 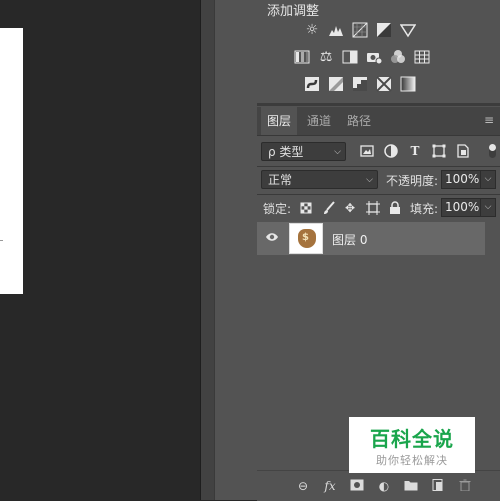 What do you see at coordinates (412, 460) in the screenshot?
I see `watermark-subtitle: 助你轻松解决` at bounding box center [412, 460].